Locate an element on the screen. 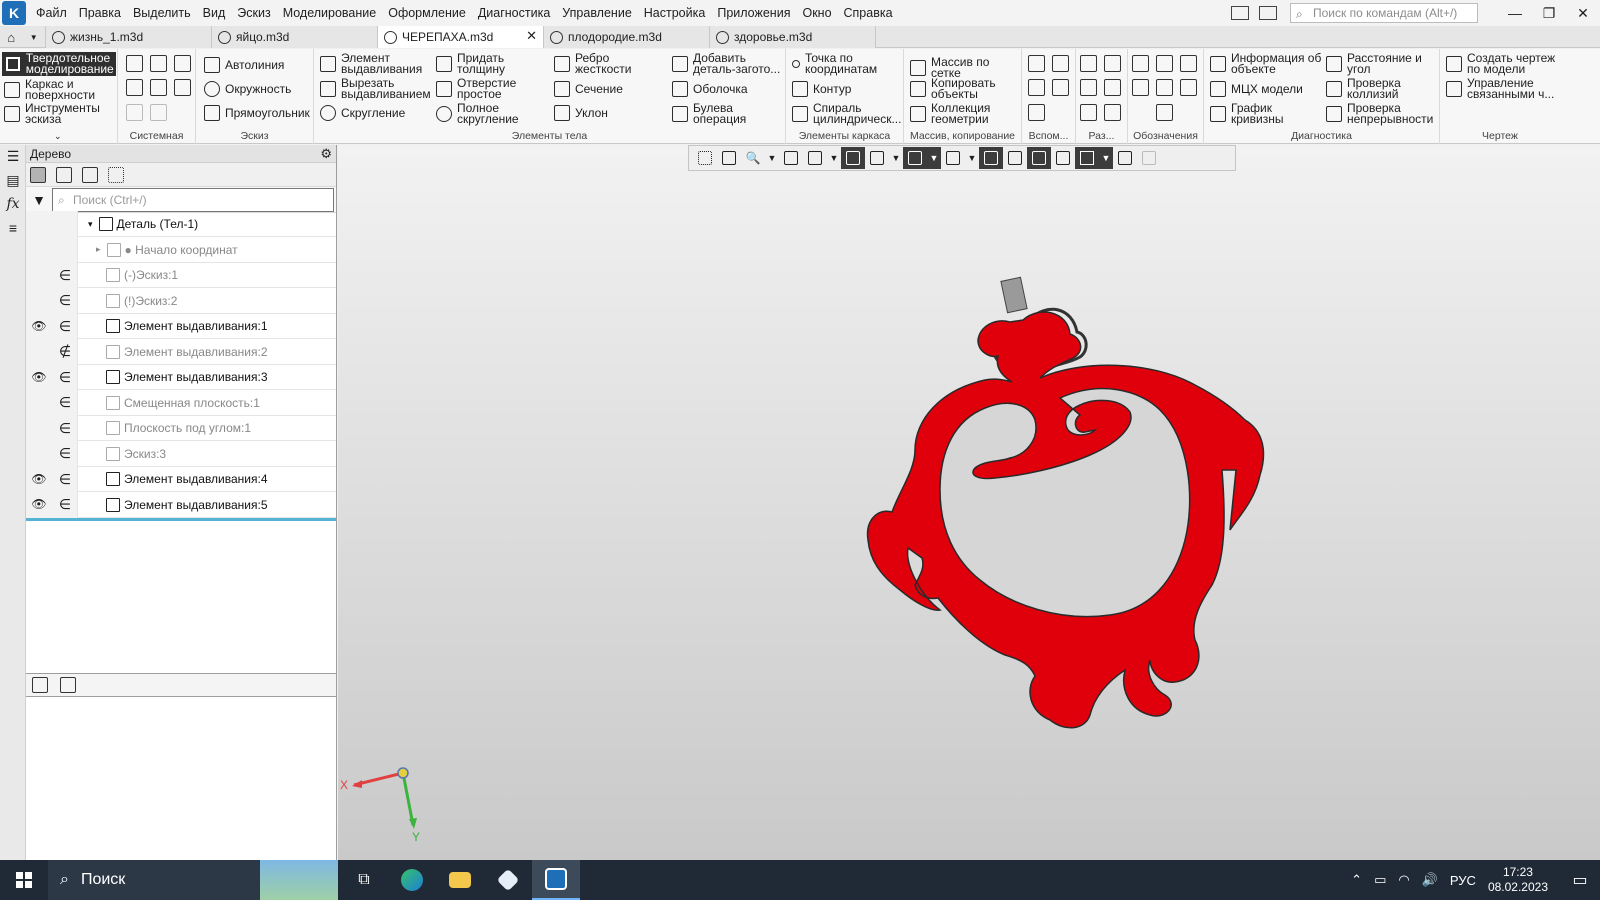  create-drawing-button: Создать чертеж по модели is located at coordinates (1500, 63).